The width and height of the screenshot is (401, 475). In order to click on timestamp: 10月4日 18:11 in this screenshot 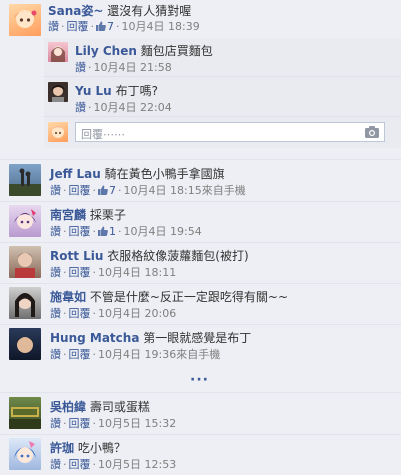, I will do `click(137, 272)`.